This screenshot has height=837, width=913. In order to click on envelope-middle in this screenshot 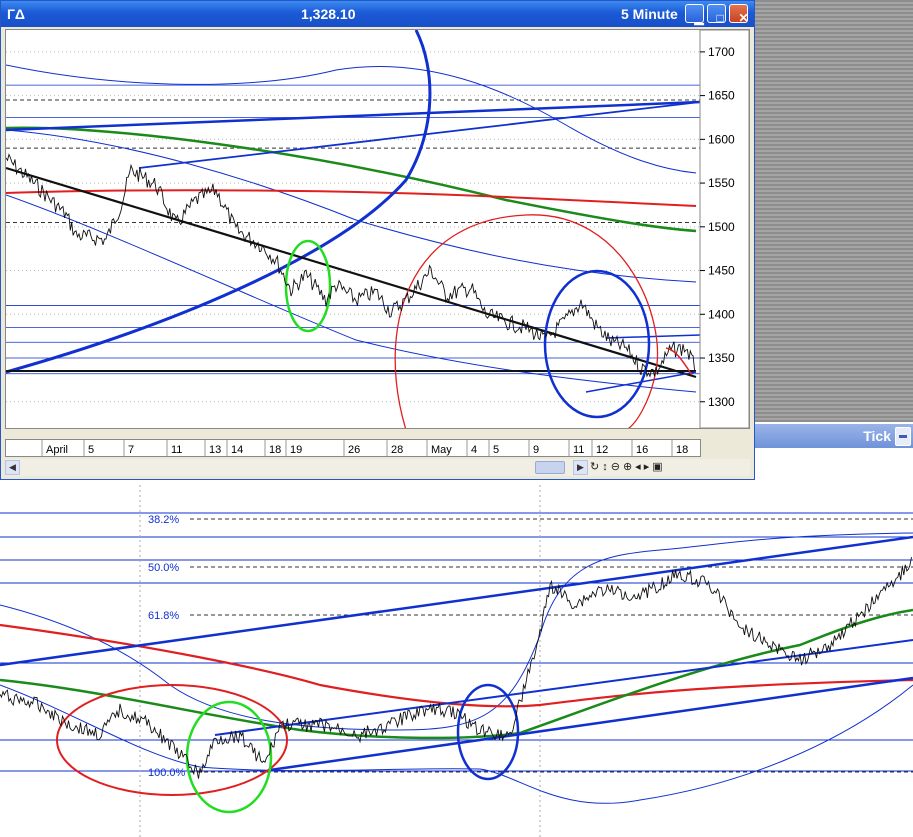, I will do `click(351, 206)`.